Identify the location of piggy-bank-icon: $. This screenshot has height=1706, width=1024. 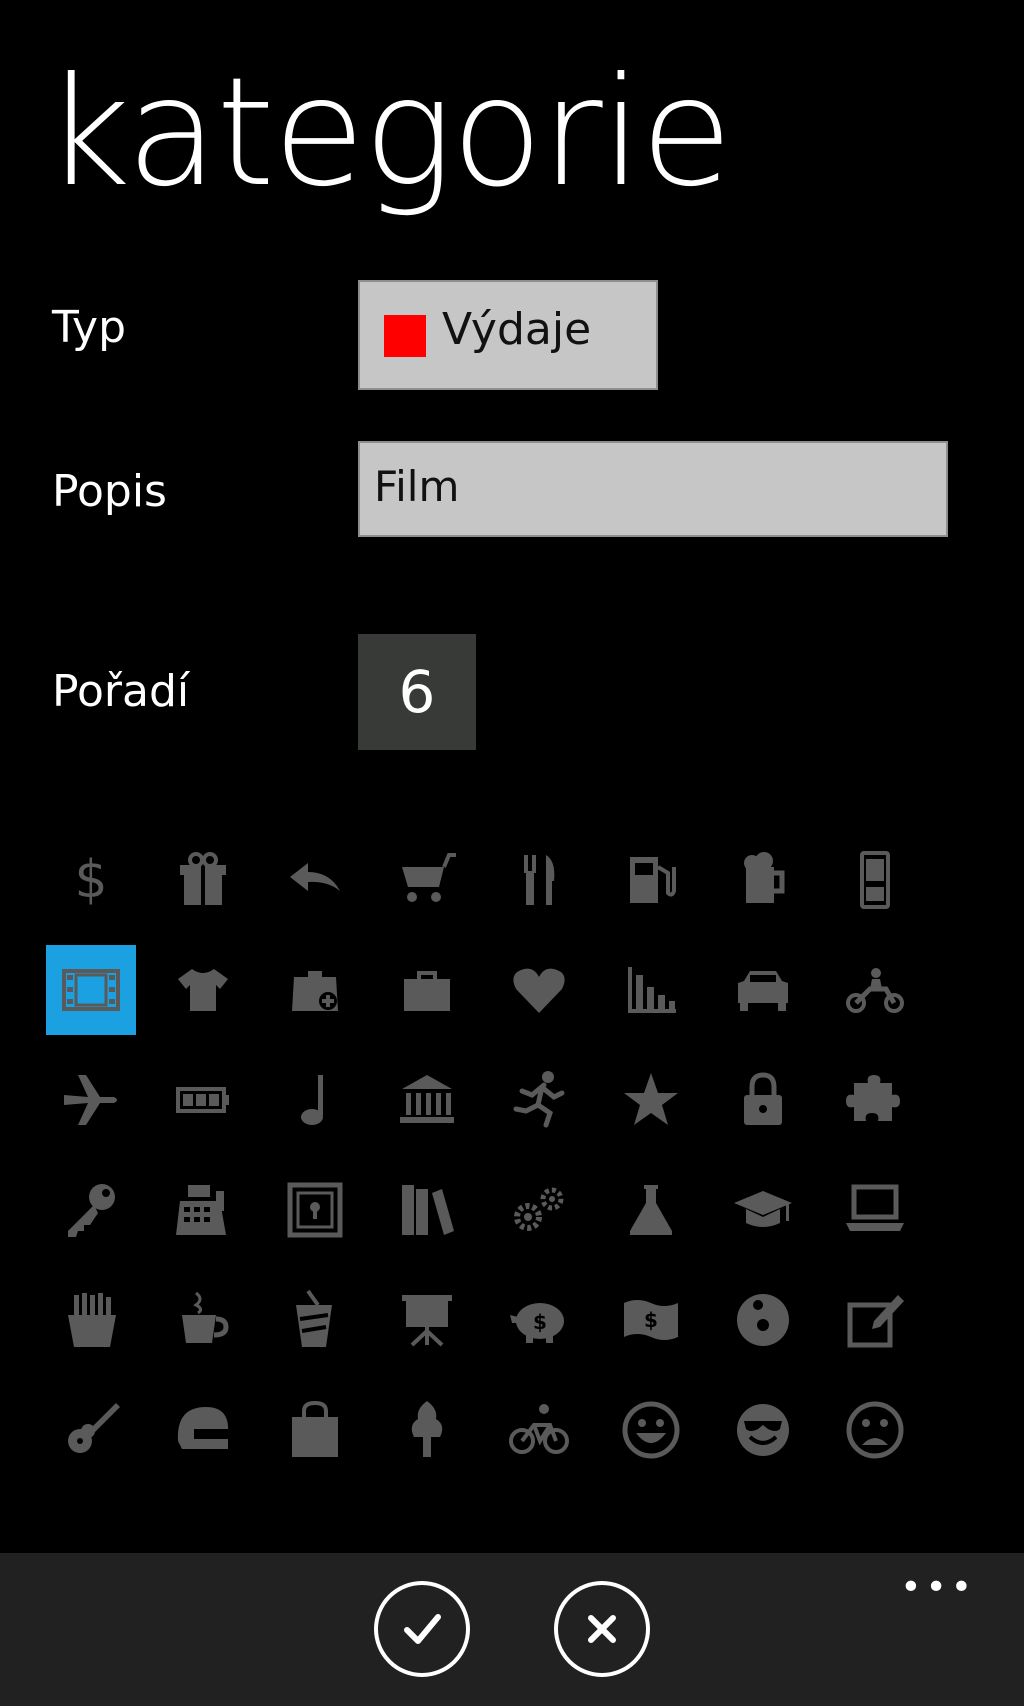
(537, 1323).